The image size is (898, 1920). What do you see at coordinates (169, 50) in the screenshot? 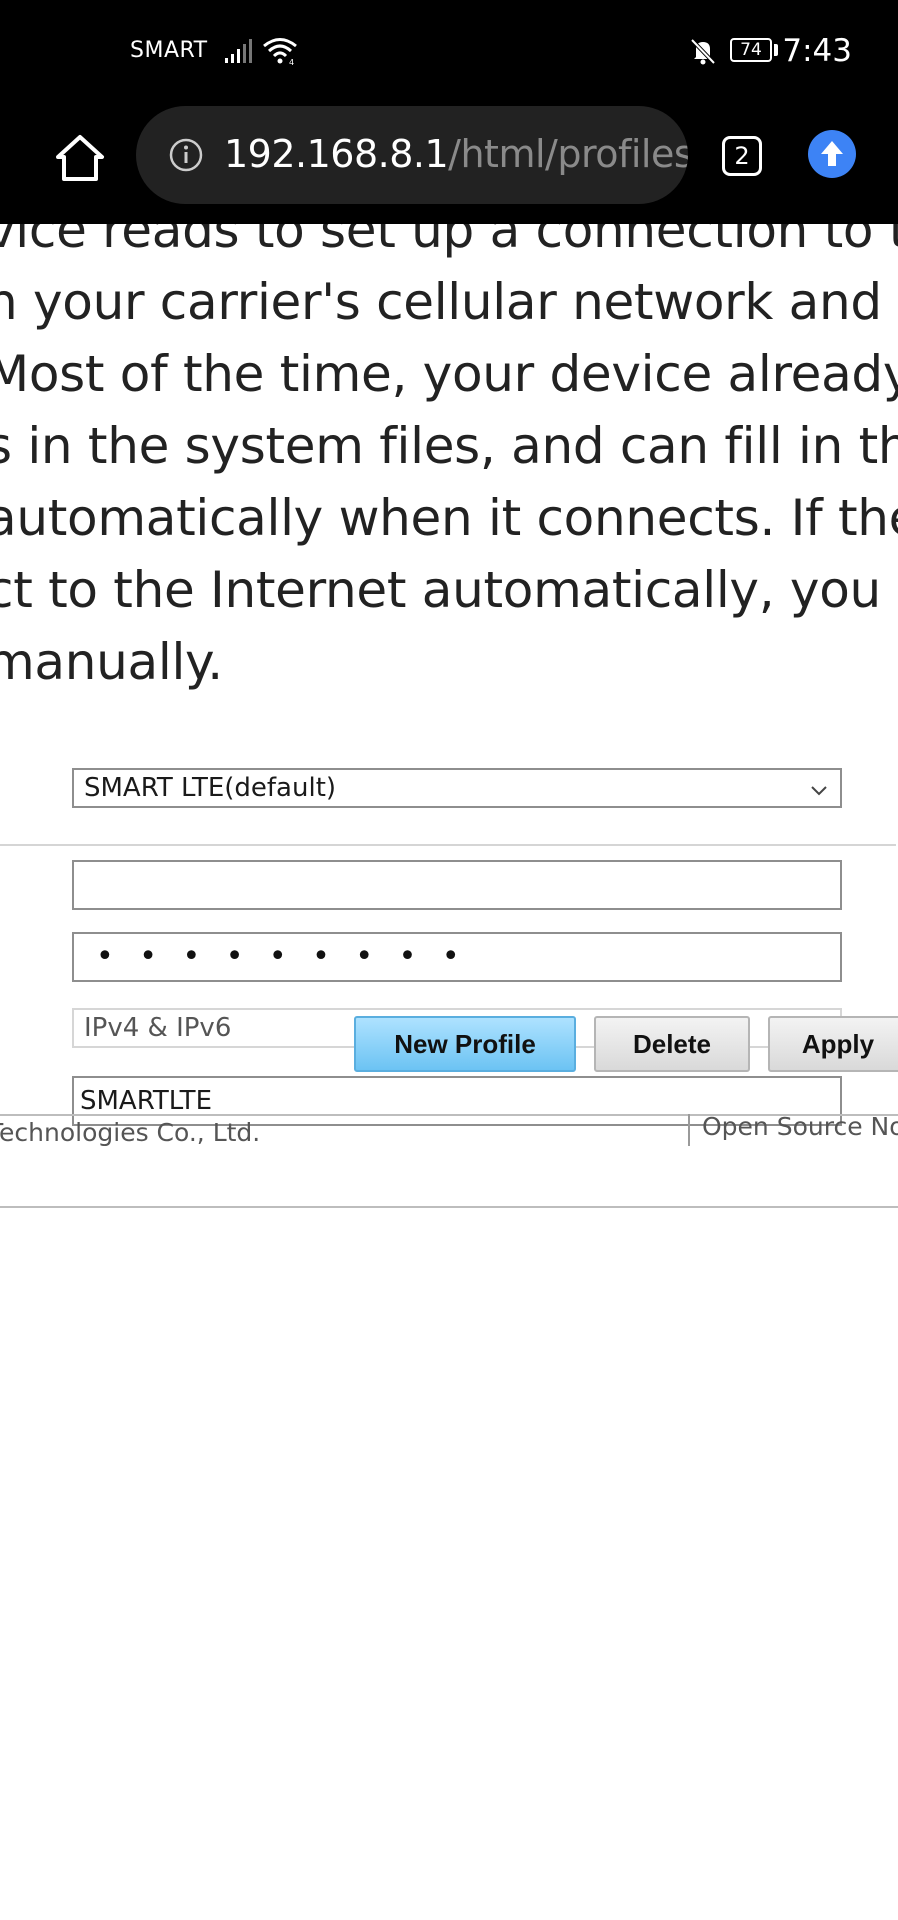
I see `carrier-name: SMART` at bounding box center [169, 50].